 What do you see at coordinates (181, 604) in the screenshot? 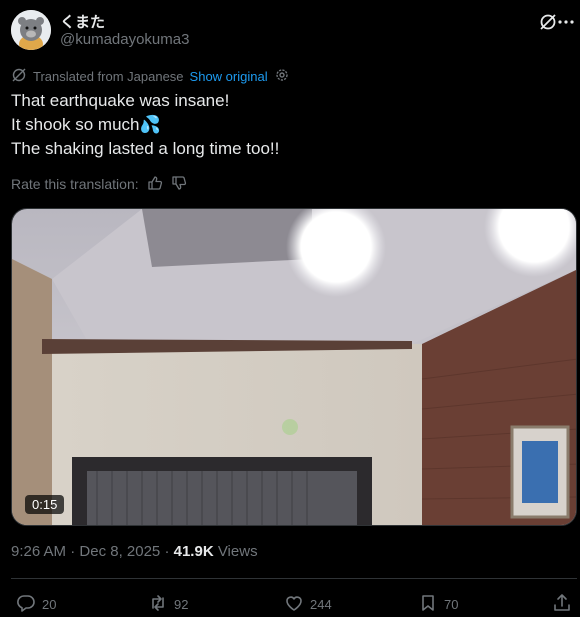
I see `repost-count: 92` at bounding box center [181, 604].